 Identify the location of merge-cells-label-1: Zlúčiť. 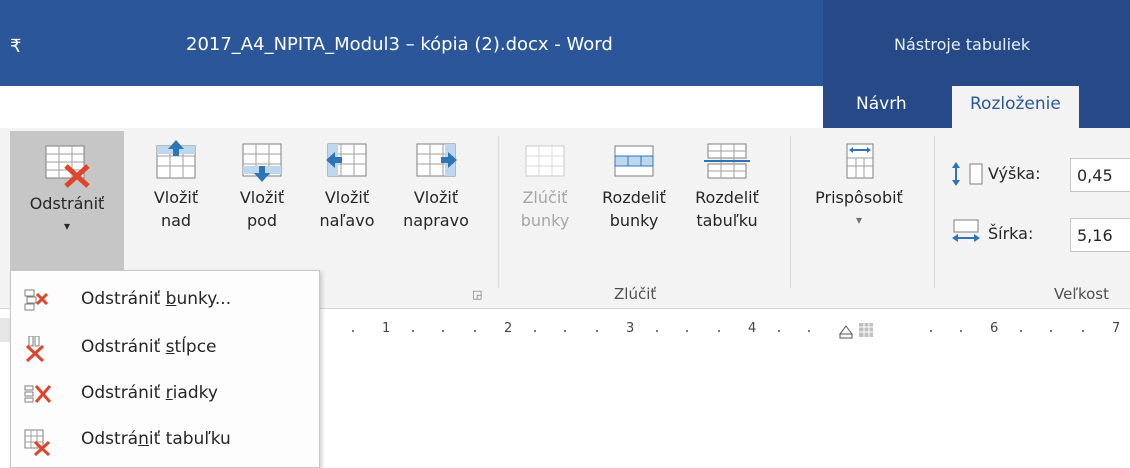
(545, 197).